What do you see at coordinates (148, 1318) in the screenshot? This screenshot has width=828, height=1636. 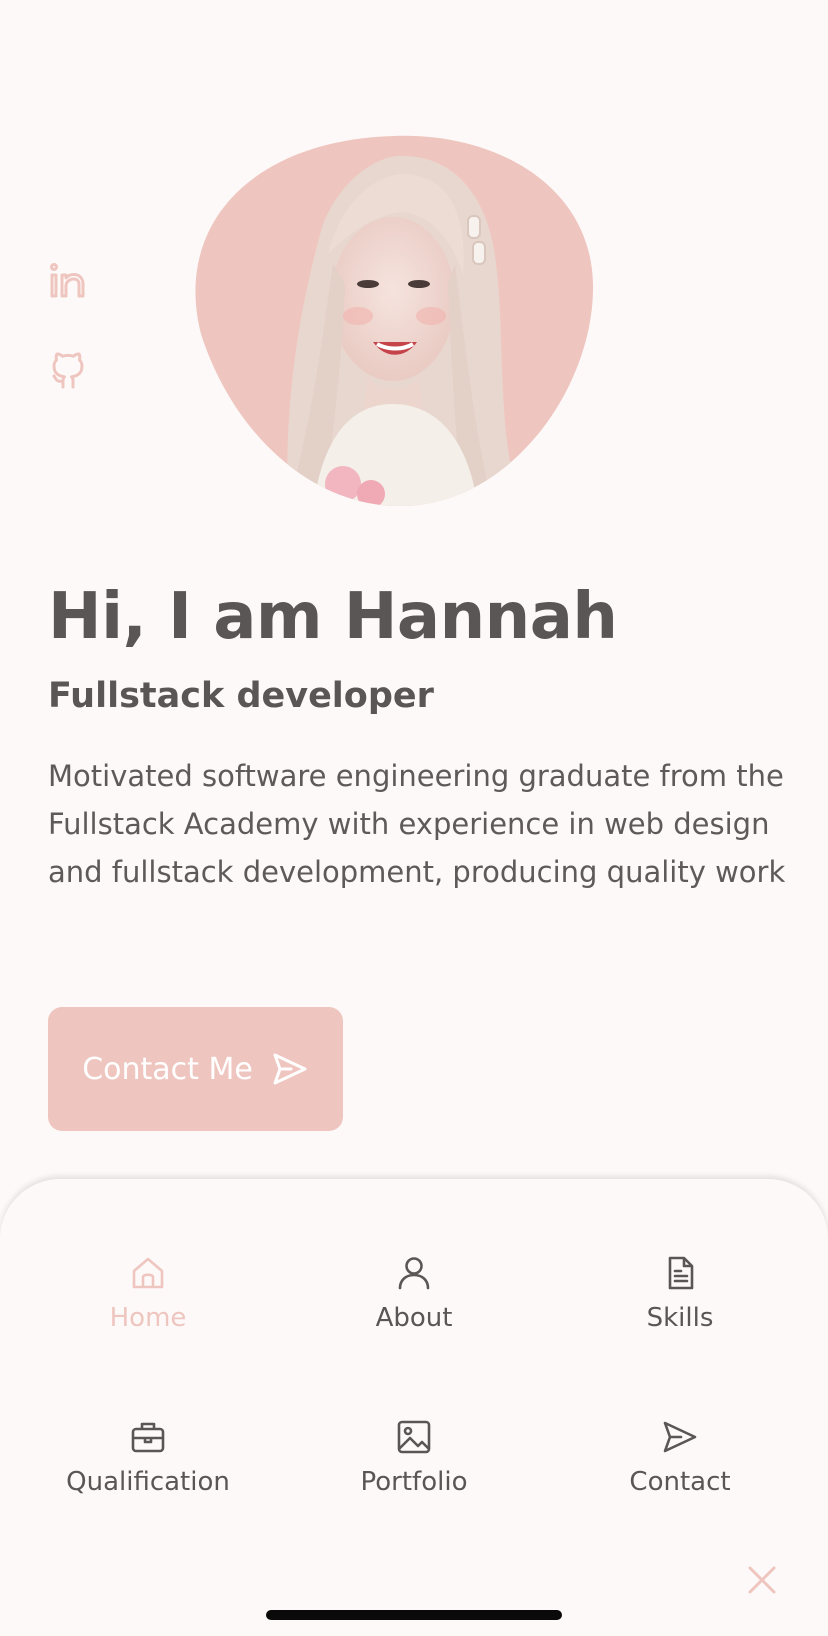 I see `nav-label-home: Home` at bounding box center [148, 1318].